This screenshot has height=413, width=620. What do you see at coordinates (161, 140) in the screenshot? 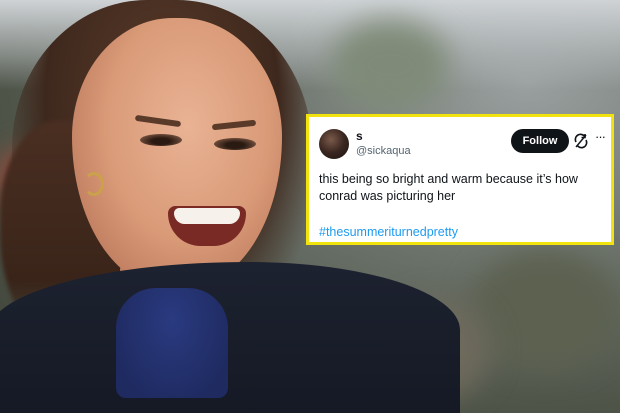
I see `eye-left` at bounding box center [161, 140].